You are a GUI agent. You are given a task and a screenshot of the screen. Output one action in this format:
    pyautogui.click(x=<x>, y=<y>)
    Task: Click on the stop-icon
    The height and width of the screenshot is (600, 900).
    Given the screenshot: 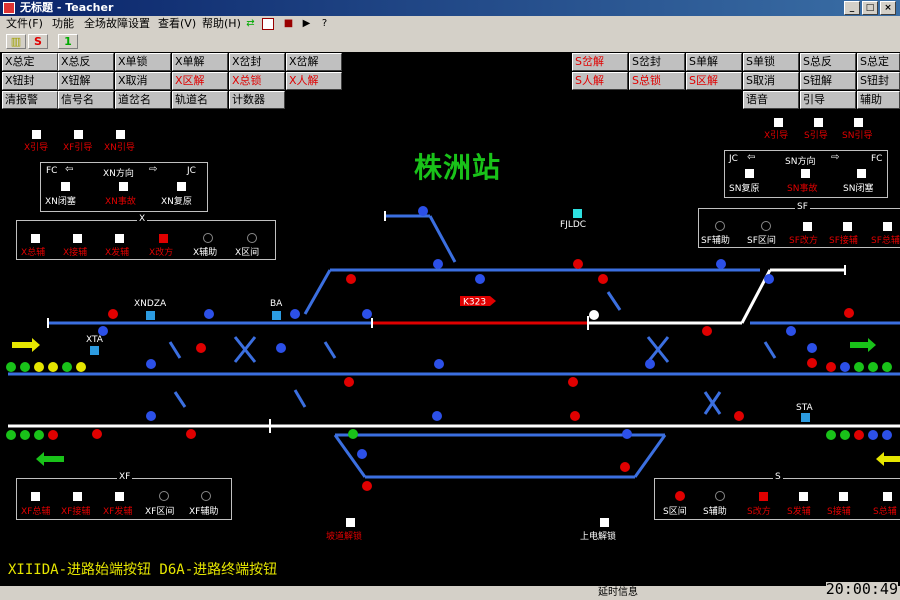 What is the action you would take?
    pyautogui.click(x=268, y=24)
    